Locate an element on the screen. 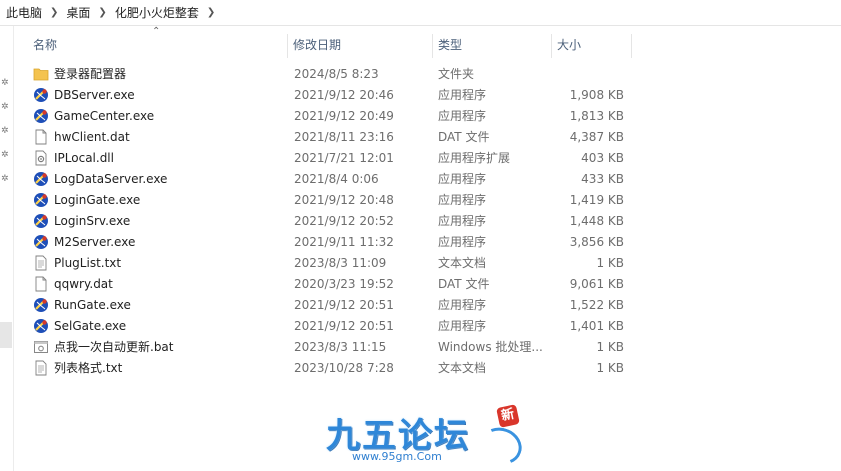 This screenshot has width=841, height=471. file-row: 列表格式.txt 2023/10/28 7:28 文本文档 1 KB is located at coordinates (329, 368).